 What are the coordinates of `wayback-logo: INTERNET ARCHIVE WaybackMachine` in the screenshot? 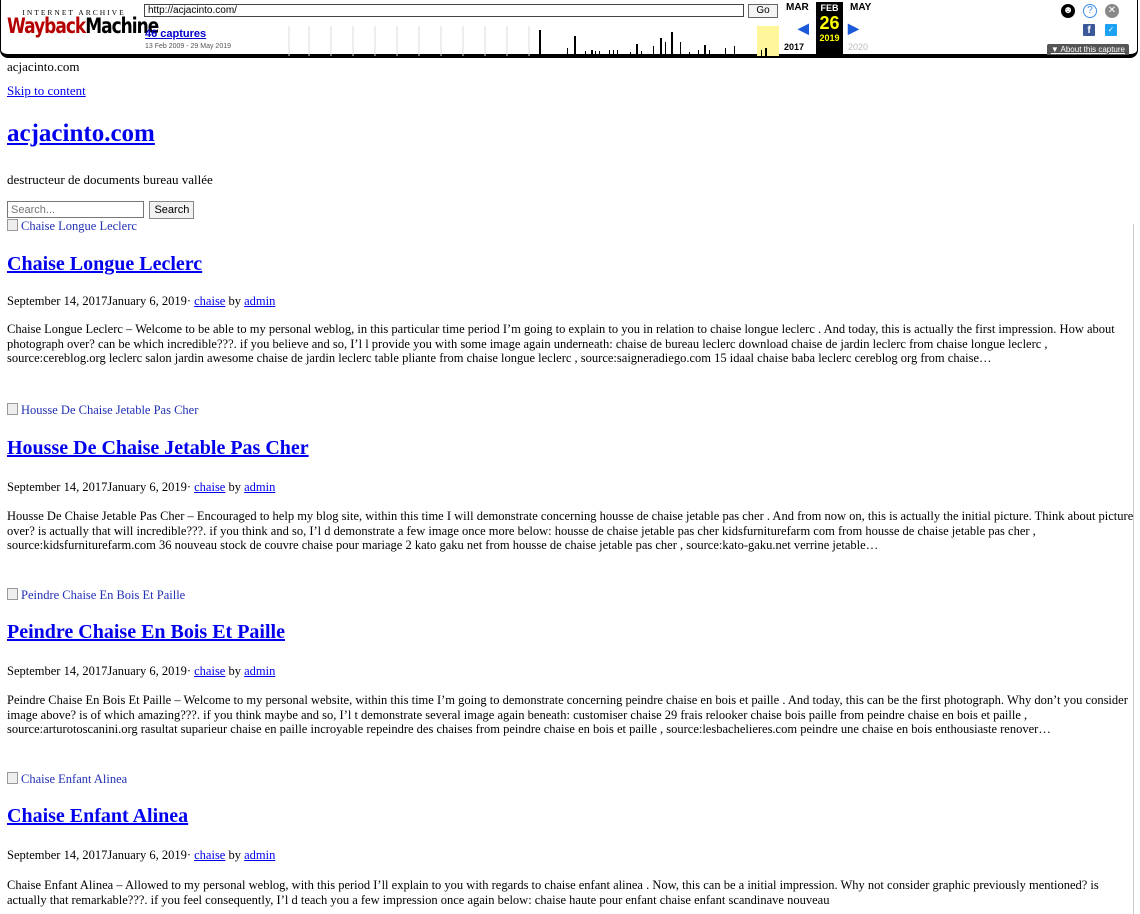 It's located at (83, 28).